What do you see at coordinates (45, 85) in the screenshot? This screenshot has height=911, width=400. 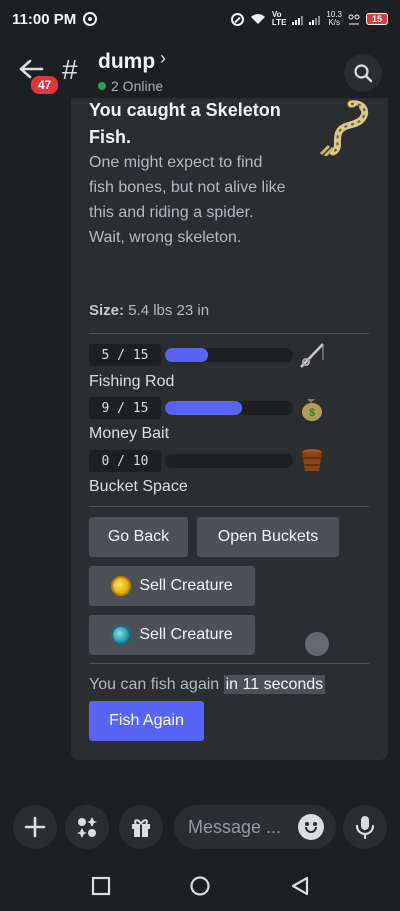 I see `unread-badge: 47` at bounding box center [45, 85].